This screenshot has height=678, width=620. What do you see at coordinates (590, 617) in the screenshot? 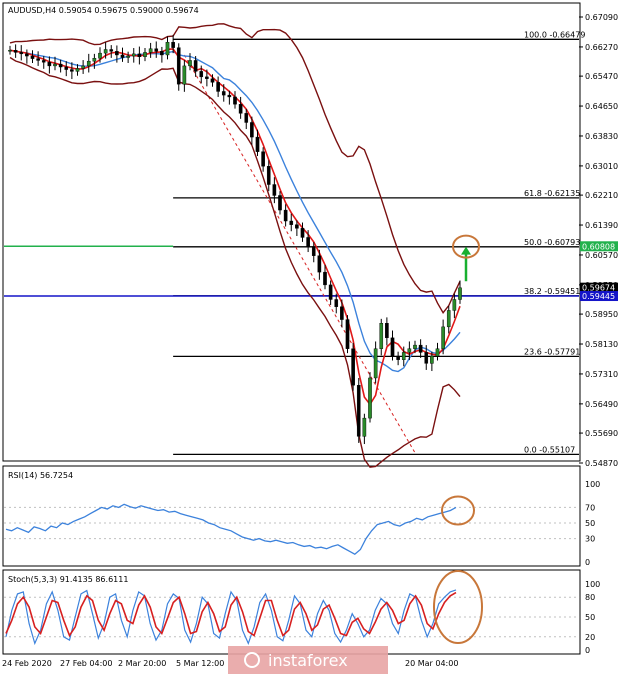
I see `stoch-y-tick-label: 50` at bounding box center [590, 617].